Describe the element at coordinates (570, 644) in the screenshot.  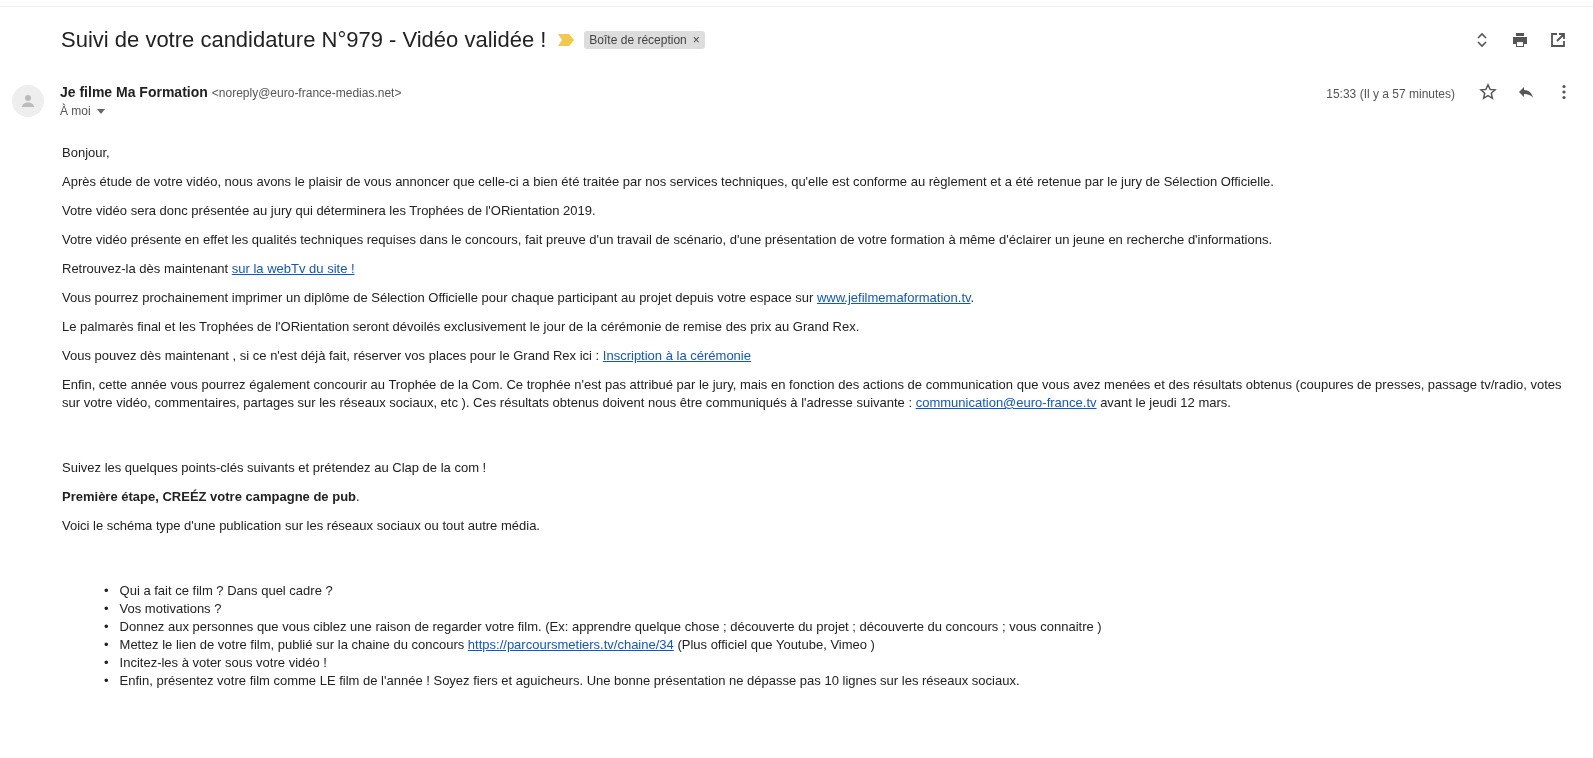
I see `link: https://parcoursmetiers.tv/chaine/34` at that location.